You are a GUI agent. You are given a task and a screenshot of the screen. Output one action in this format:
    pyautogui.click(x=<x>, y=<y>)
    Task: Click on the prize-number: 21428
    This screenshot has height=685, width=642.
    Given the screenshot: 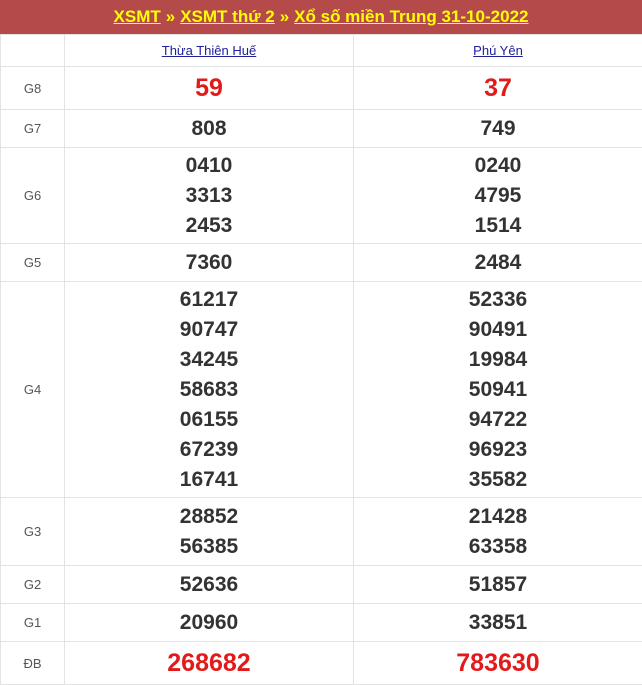 What is the action you would take?
    pyautogui.click(x=498, y=517)
    